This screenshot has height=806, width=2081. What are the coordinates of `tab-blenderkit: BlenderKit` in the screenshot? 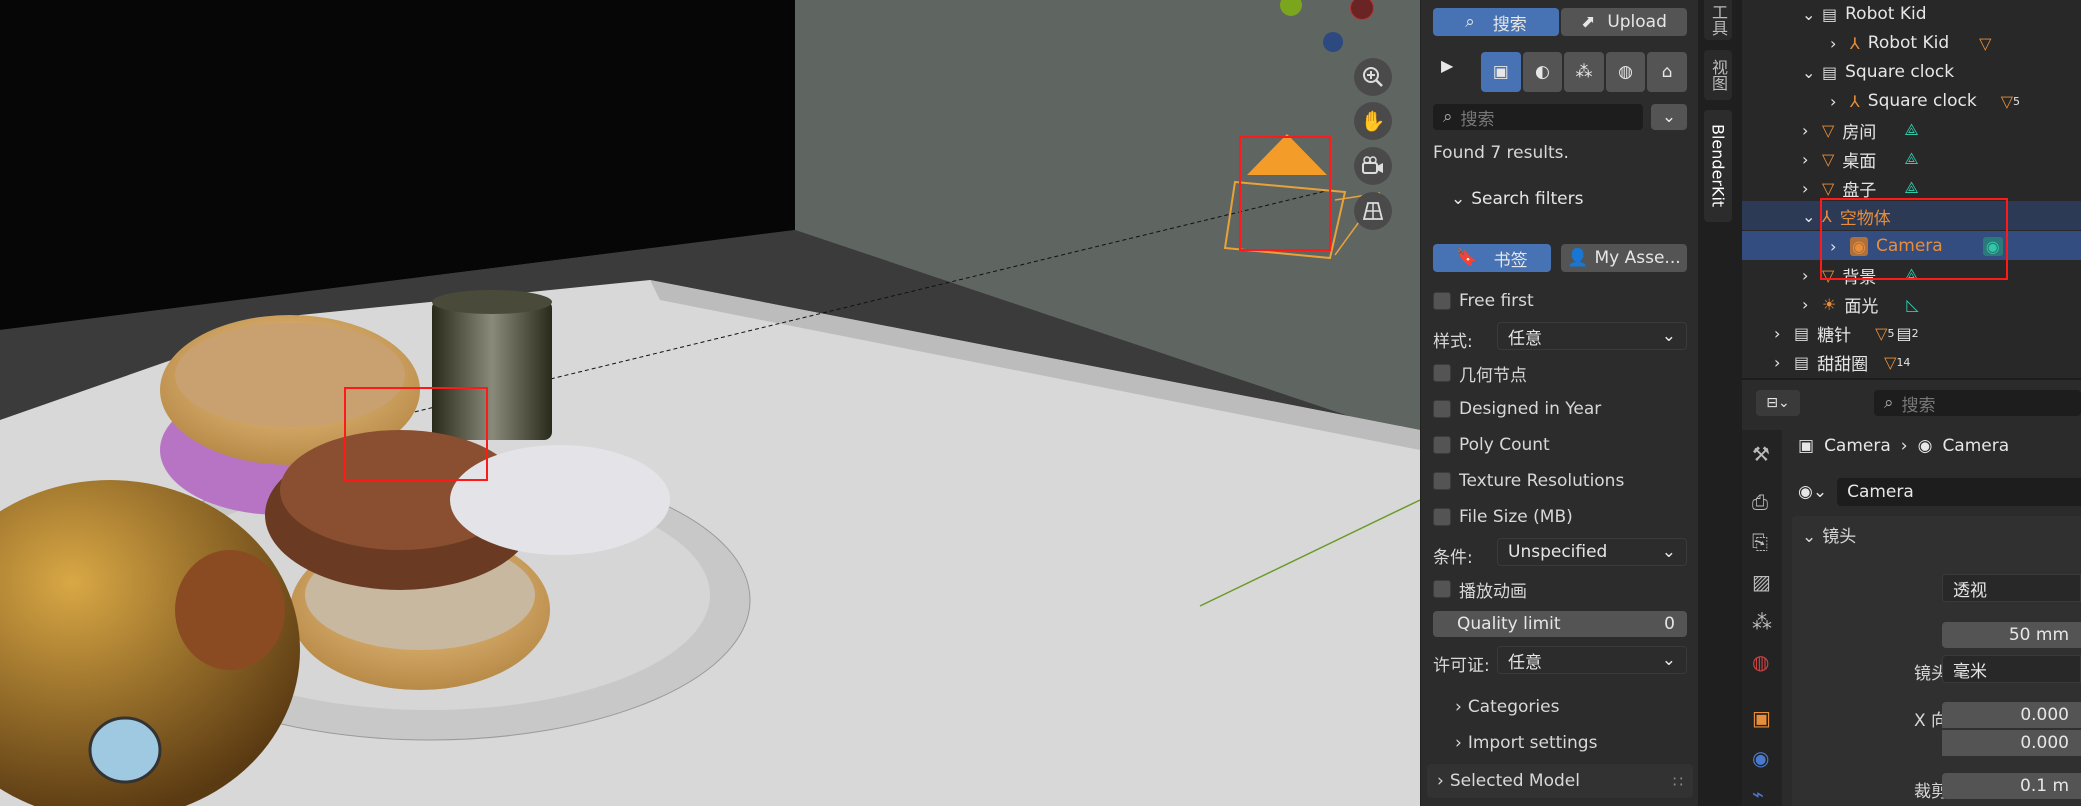 It's located at (1718, 166).